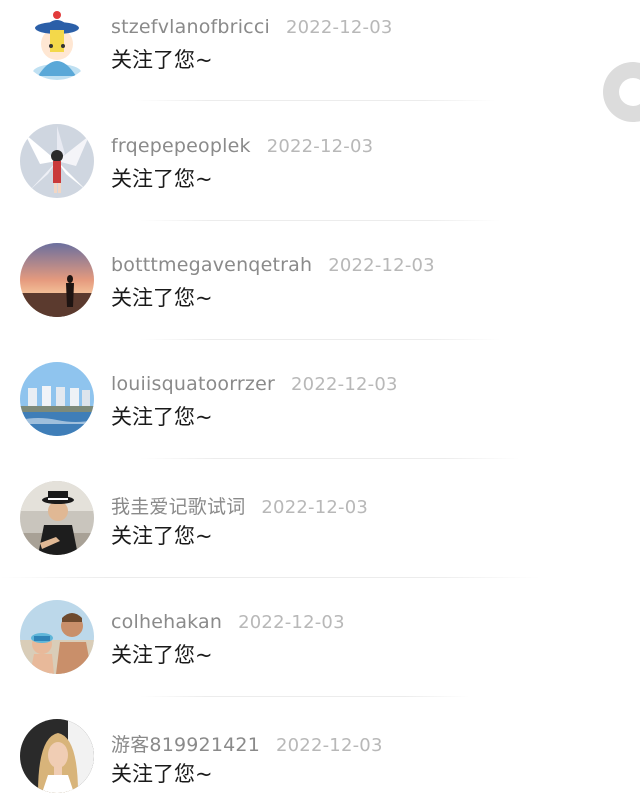  Describe the element at coordinates (320, 654) in the screenshot. I see `list-item: colhehakan 2022-12-03 关注了您~` at that location.